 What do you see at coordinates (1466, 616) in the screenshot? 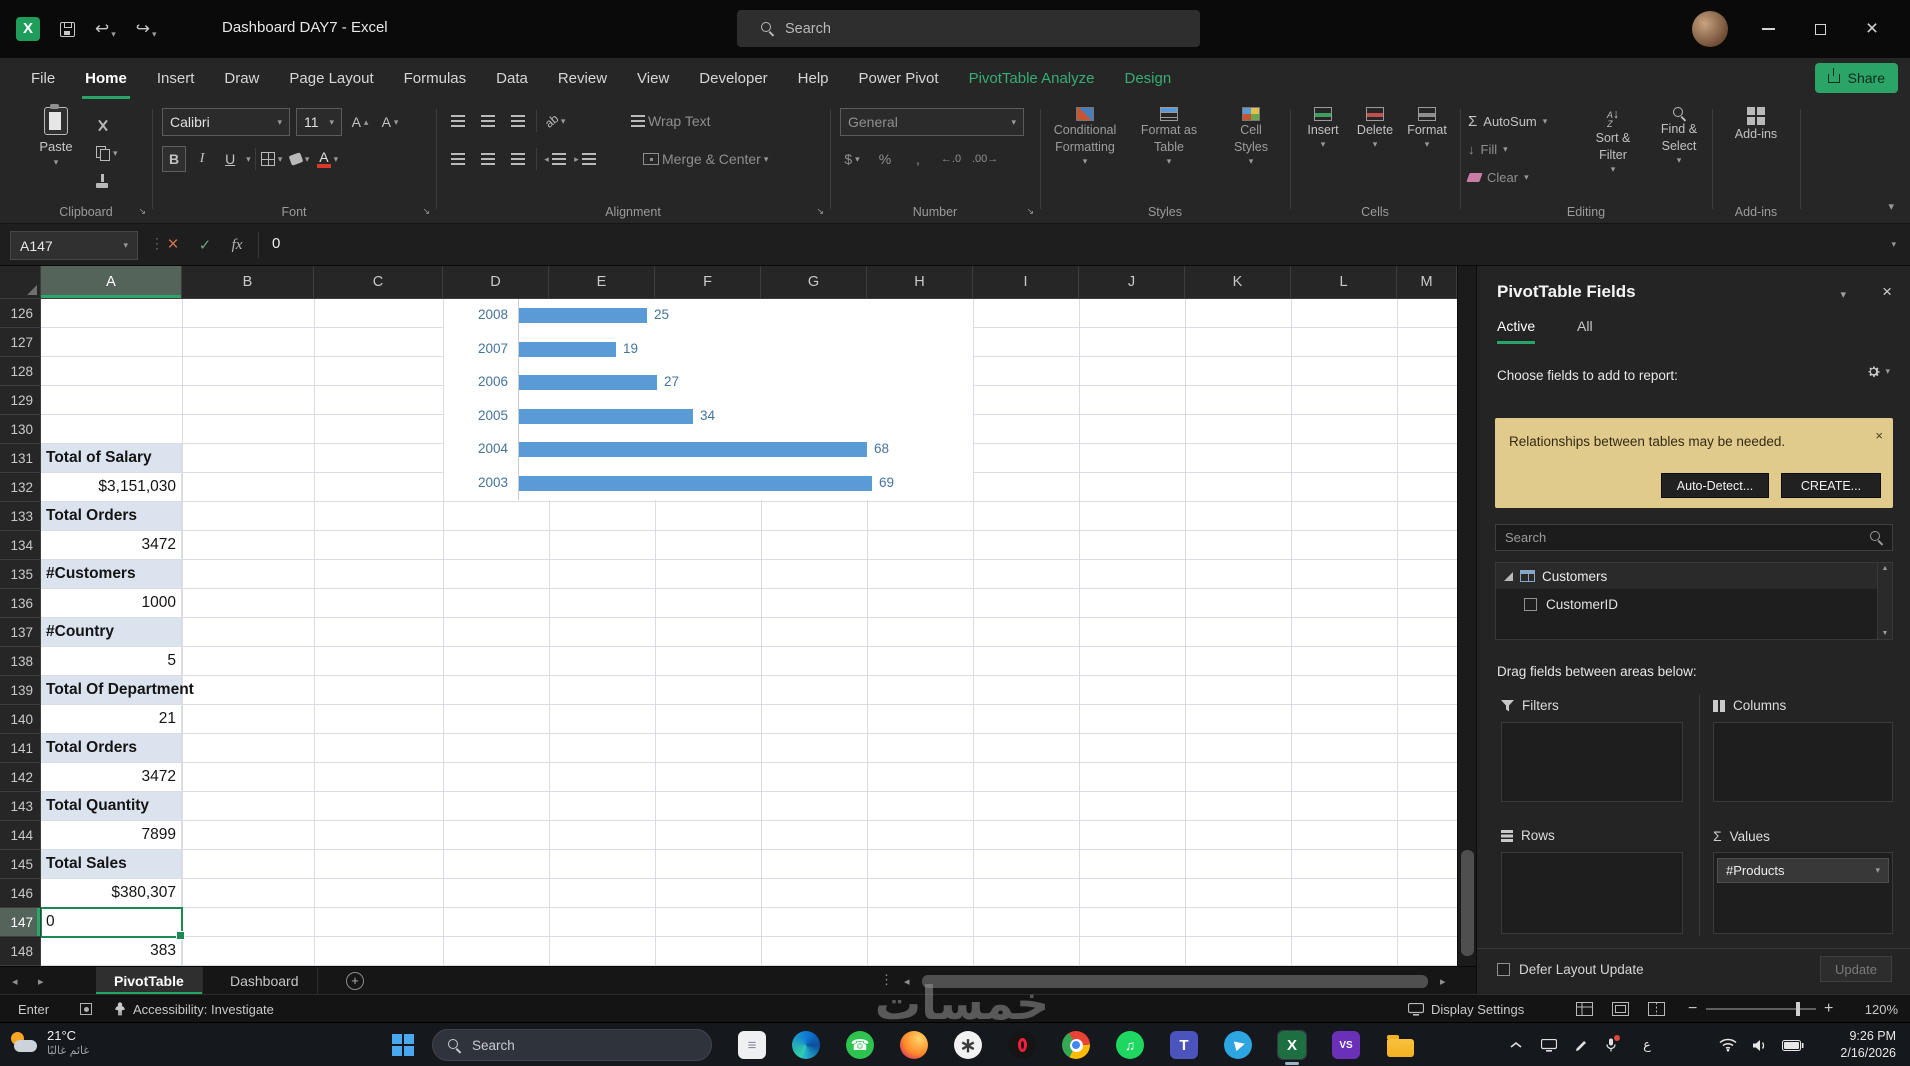
I see `vertical-scrollbar` at bounding box center [1466, 616].